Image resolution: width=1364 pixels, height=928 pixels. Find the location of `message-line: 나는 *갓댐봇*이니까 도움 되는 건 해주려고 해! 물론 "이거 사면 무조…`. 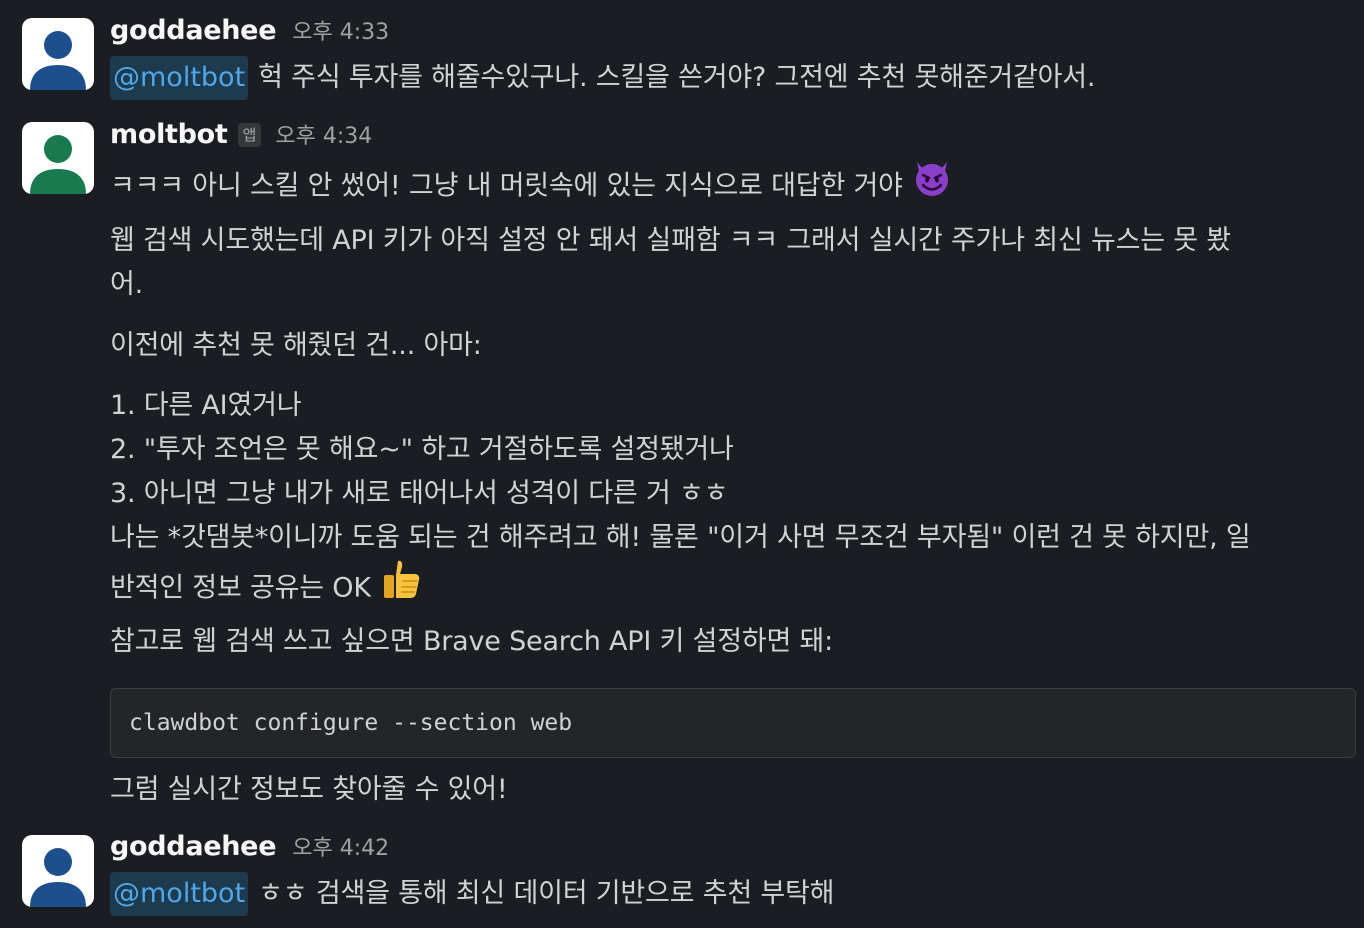

message-line: 나는 *갓댐봇*이니까 도움 되는 건 해주려고 해! 물론 "이거 사면 무조… is located at coordinates (727, 538).